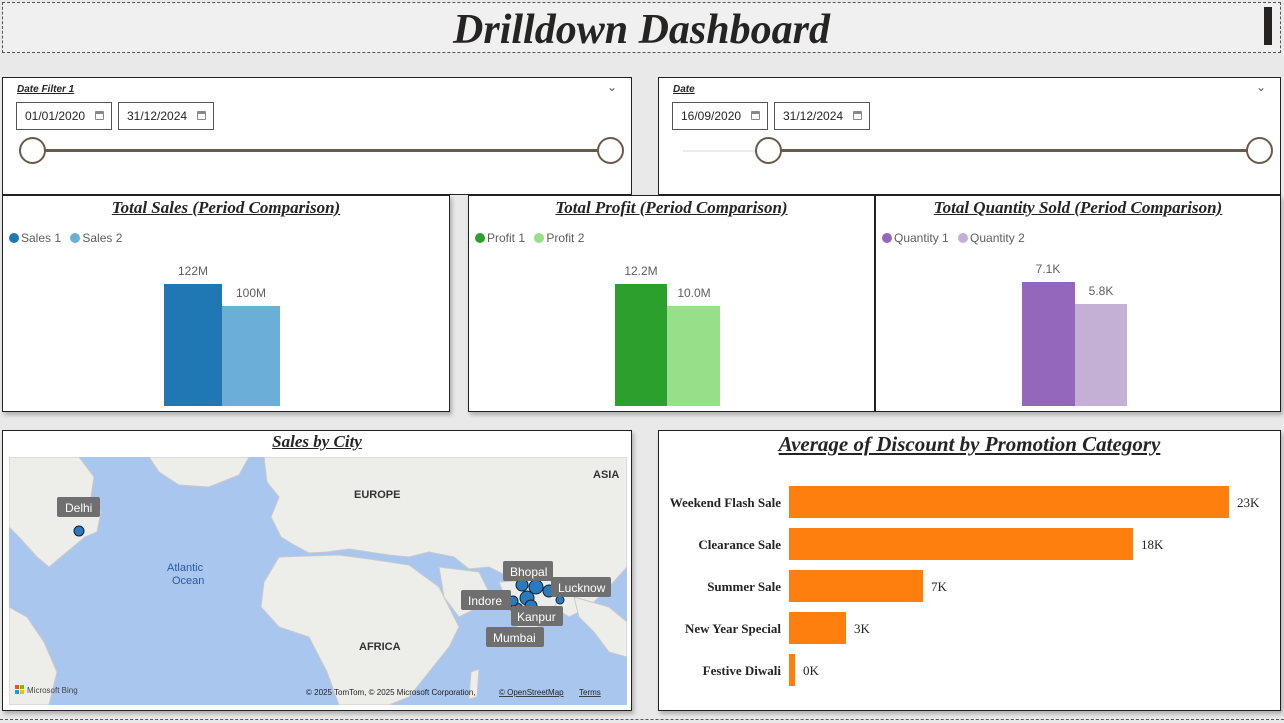  Describe the element at coordinates (1101, 291) in the screenshot. I see `data-label: 5.8K` at that location.